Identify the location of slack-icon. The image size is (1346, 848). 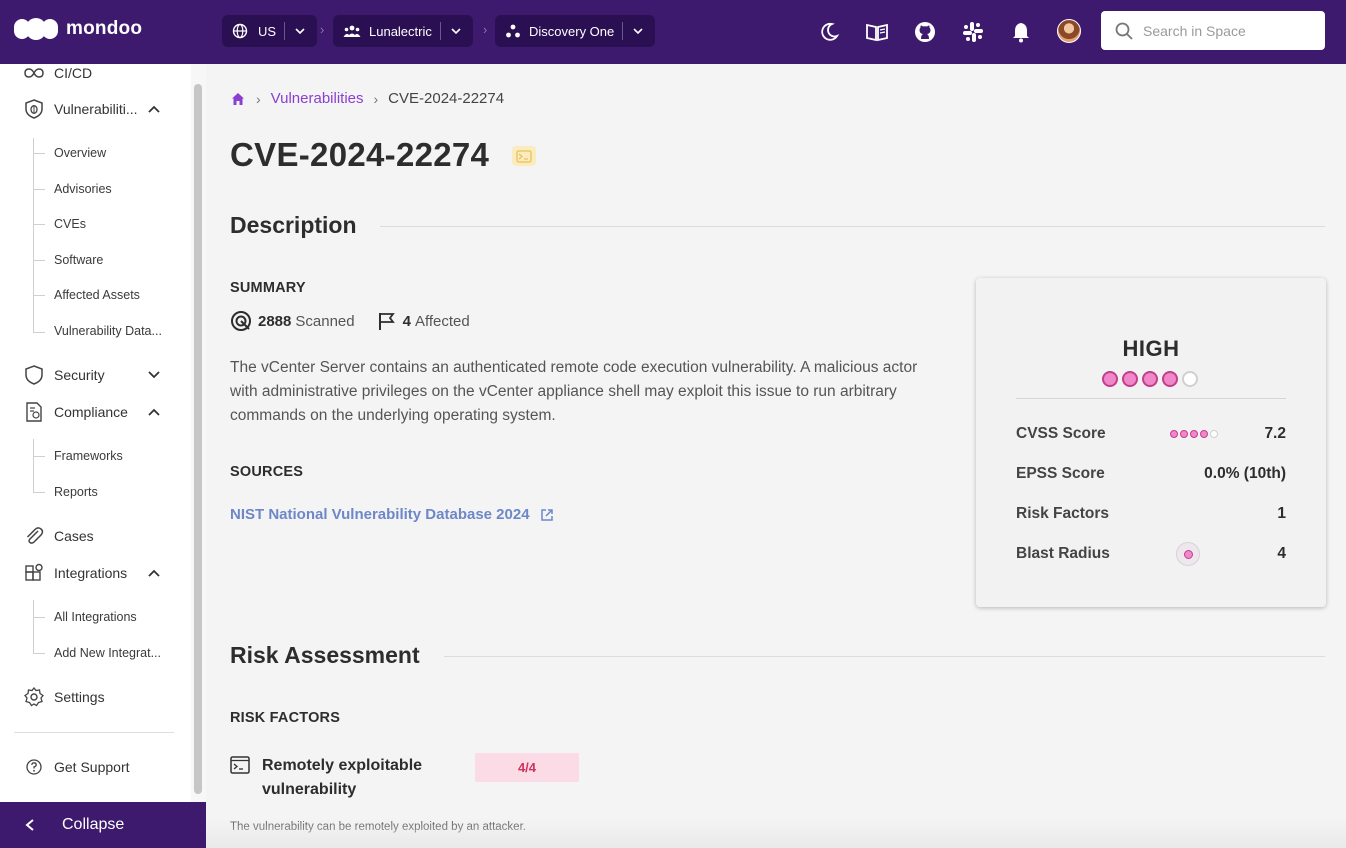
(973, 32).